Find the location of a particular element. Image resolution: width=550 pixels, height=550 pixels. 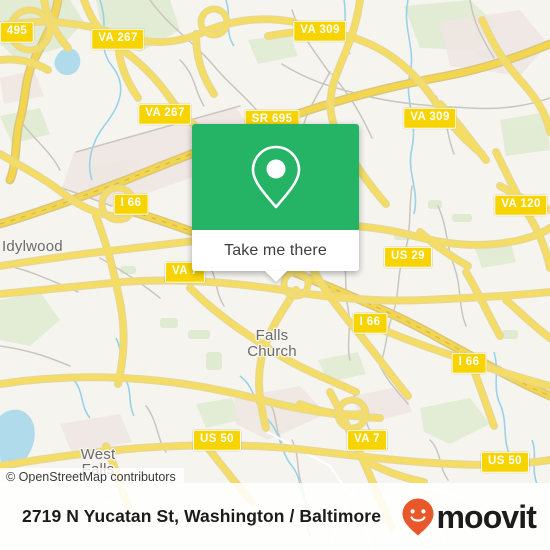

popup-pointer-tail is located at coordinates (275, 276).